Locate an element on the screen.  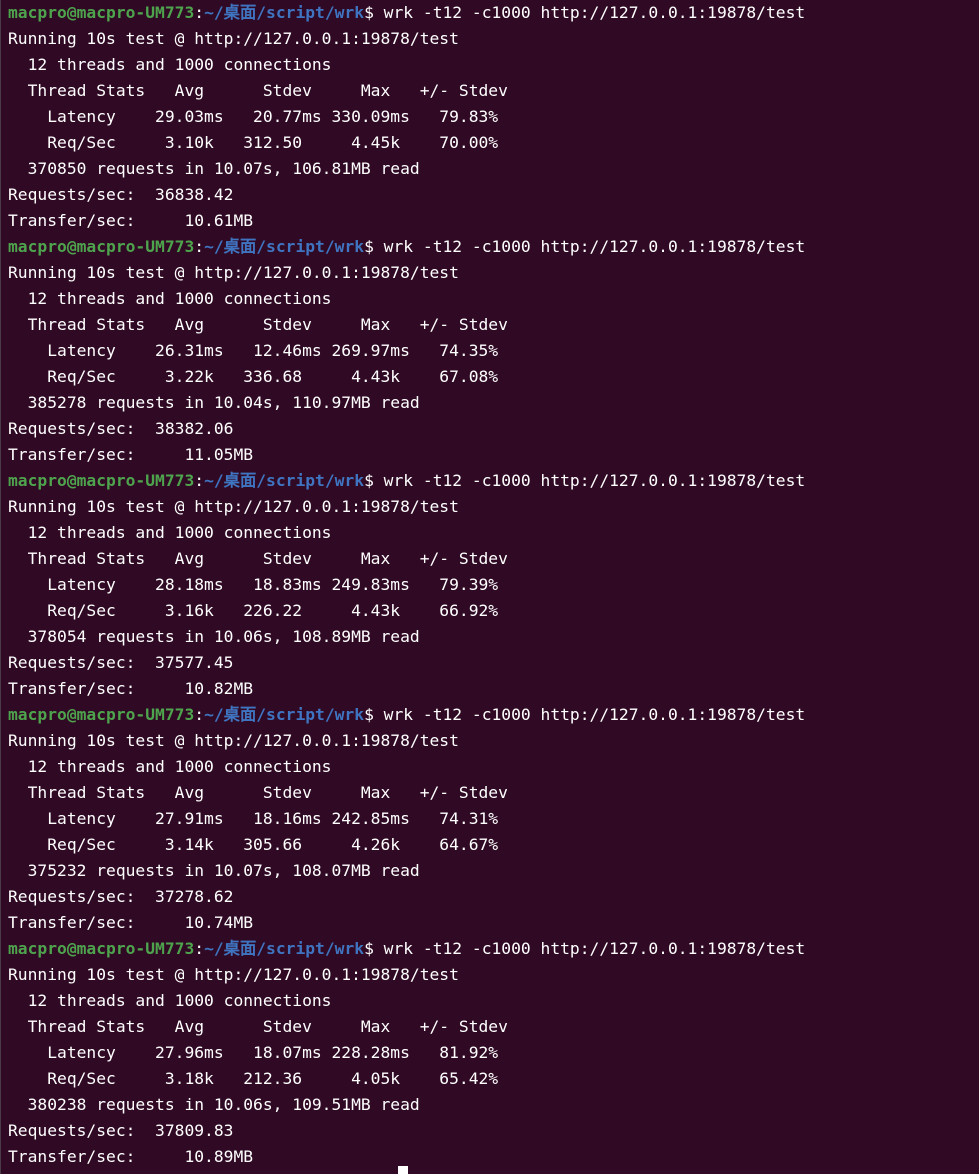
output-line: Req/Sec 3.10k 312.50 4.45k 70.00% is located at coordinates (253, 142).